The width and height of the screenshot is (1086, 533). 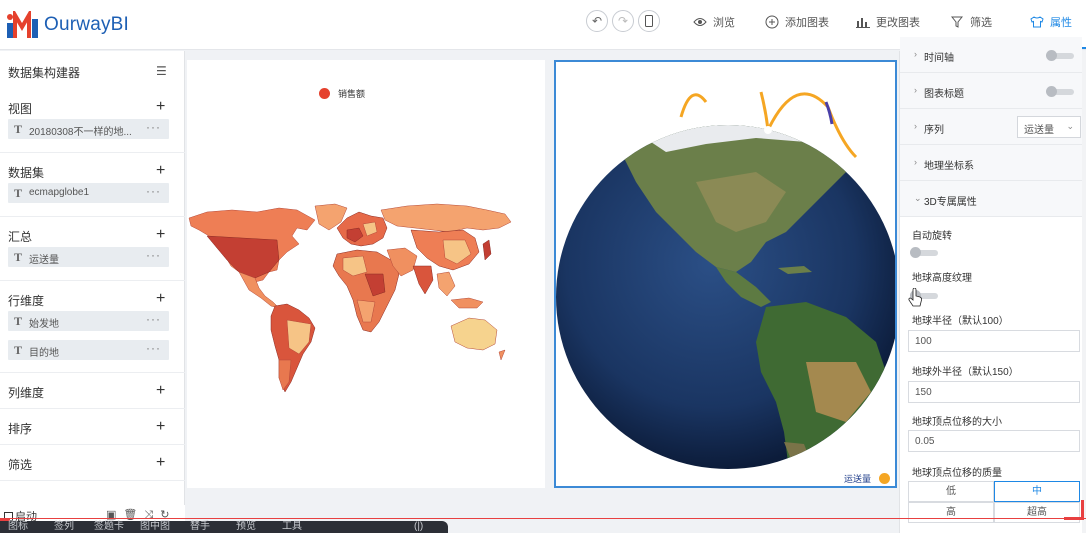 What do you see at coordinates (915, 162) in the screenshot?
I see `chevron-right-icon: ›` at bounding box center [915, 162].